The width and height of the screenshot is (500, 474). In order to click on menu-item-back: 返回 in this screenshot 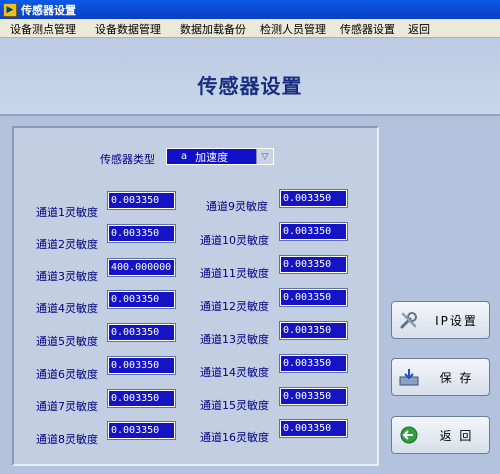, I will do `click(419, 29)`.